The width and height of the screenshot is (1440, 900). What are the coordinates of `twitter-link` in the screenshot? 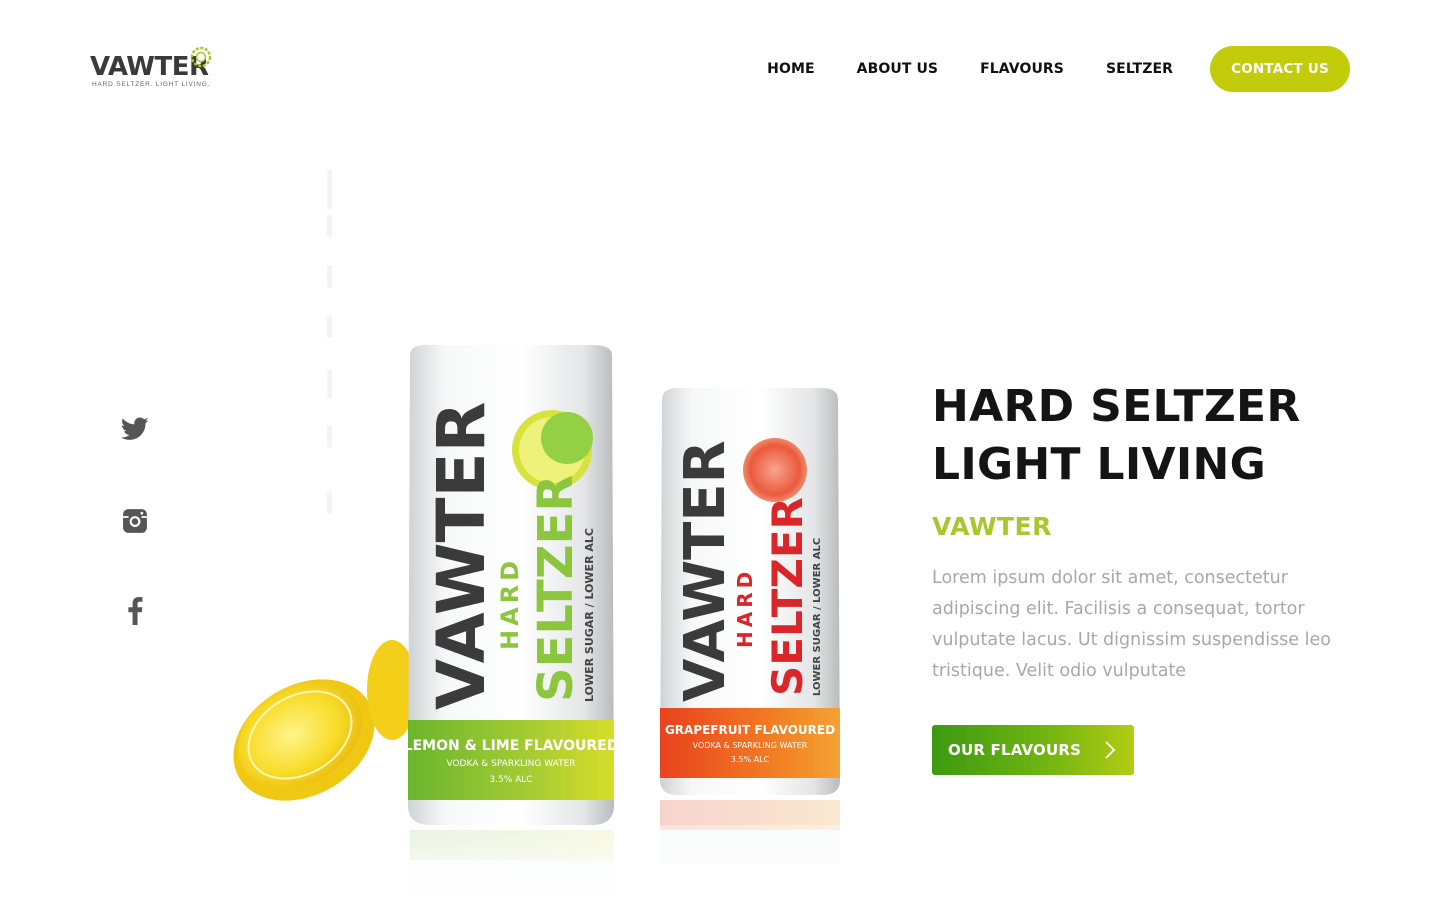 It's located at (135, 429).